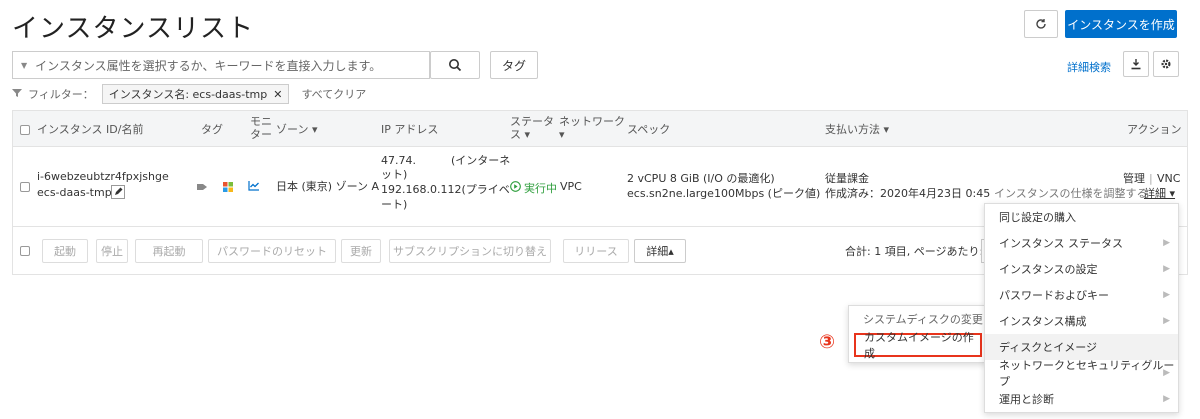  What do you see at coordinates (277, 94) in the screenshot?
I see `close-icon: ✕` at bounding box center [277, 94].